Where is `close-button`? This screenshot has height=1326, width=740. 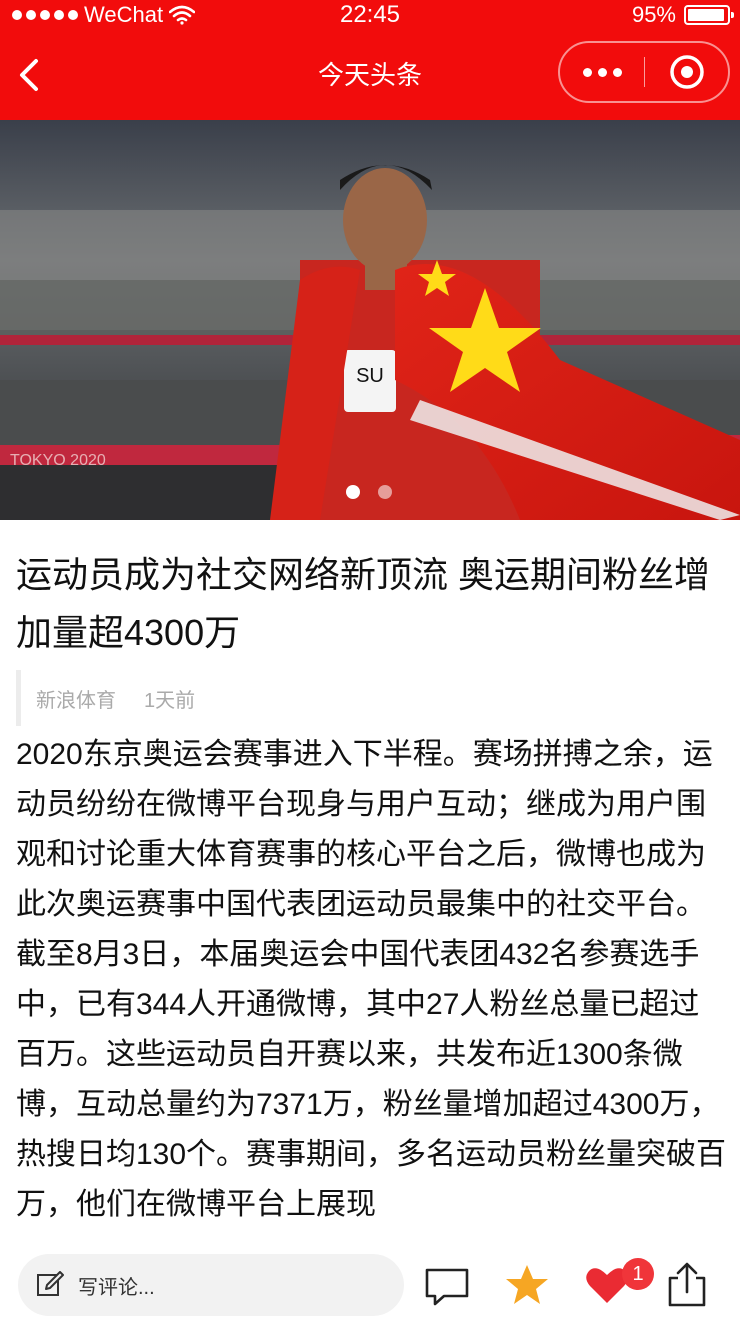 close-button is located at coordinates (686, 72).